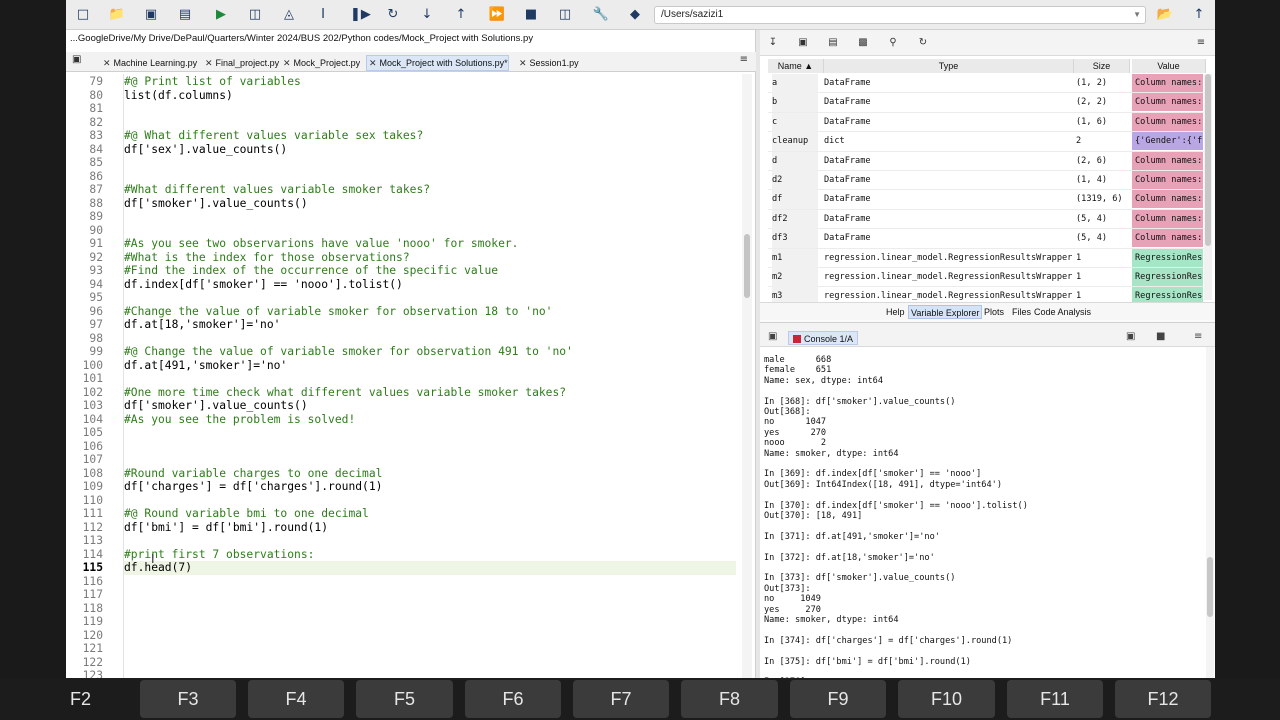 The height and width of the screenshot is (720, 1280). What do you see at coordinates (838, 699) in the screenshot?
I see `function-key-f9: F9` at bounding box center [838, 699].